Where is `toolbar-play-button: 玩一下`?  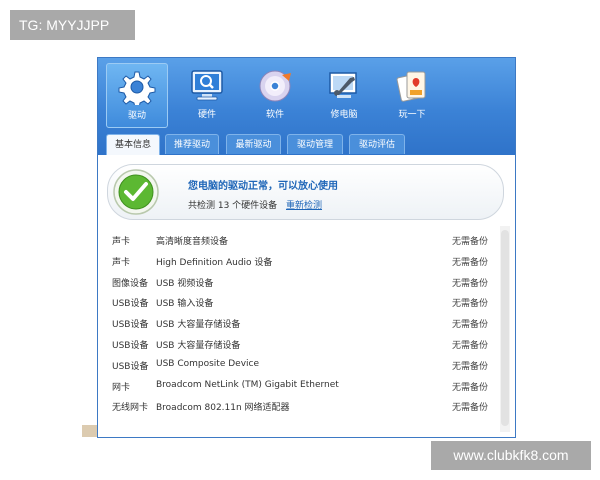 toolbar-play-button: 玩一下 is located at coordinates (412, 95).